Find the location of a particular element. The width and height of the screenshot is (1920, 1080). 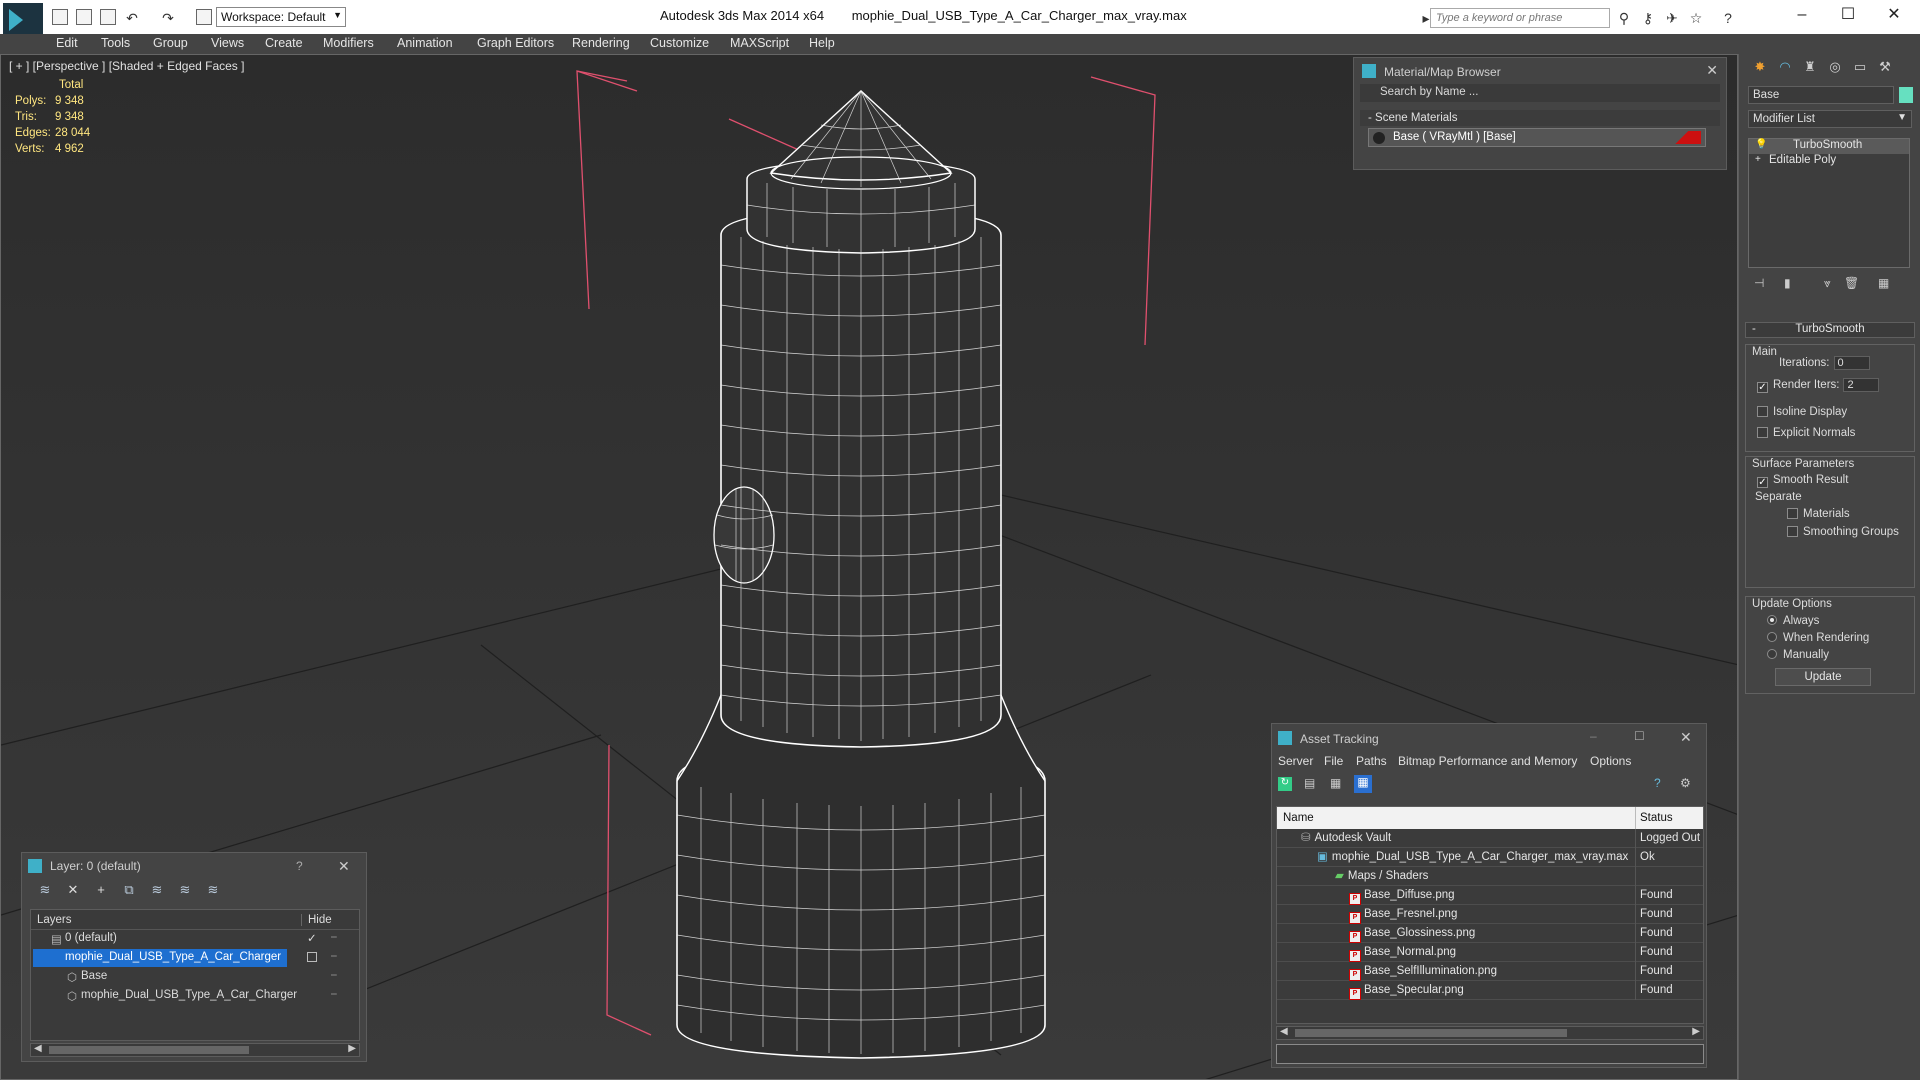

smooth-result-checkbox: ✓ is located at coordinates (1762, 482).